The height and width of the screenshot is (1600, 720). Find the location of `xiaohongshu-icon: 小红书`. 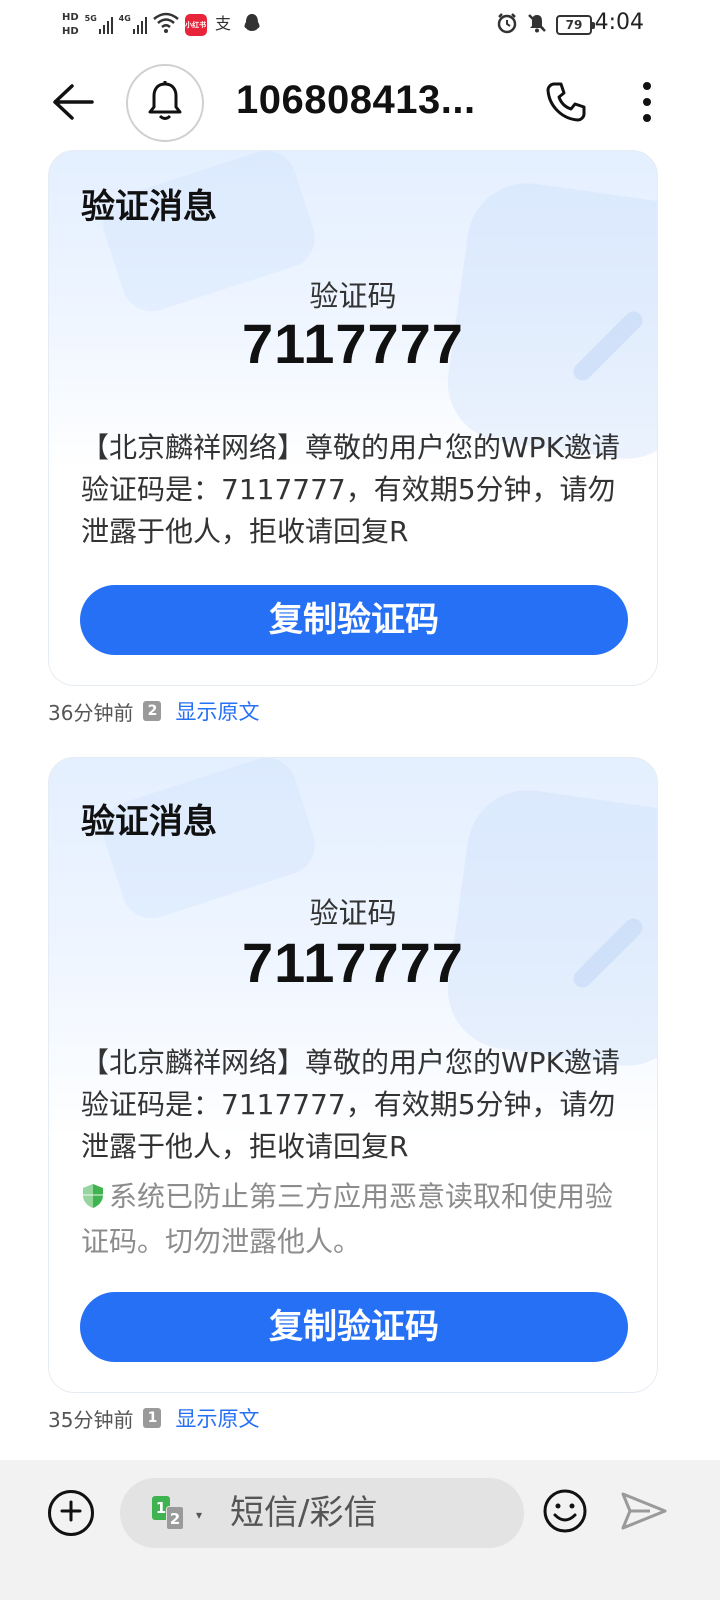

xiaohongshu-icon: 小红书 is located at coordinates (195, 25).